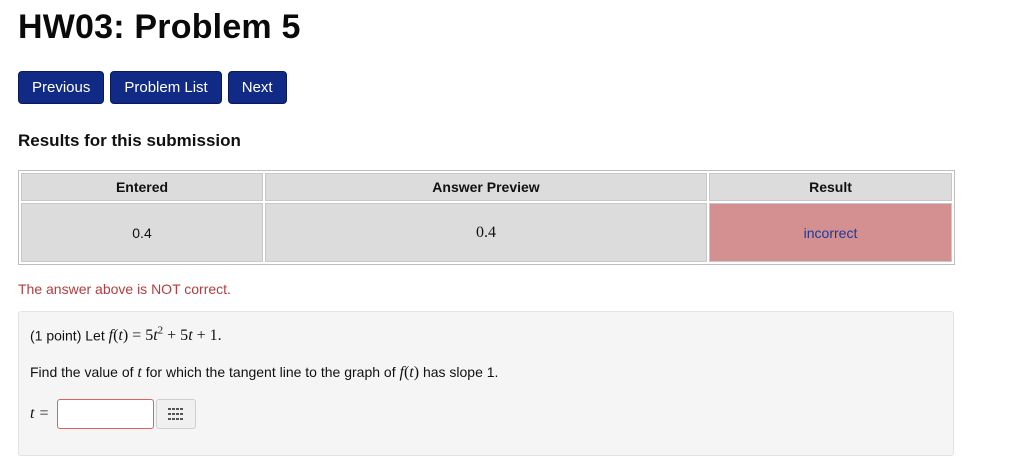  I want to click on answer-row: t =, so click(113, 414).